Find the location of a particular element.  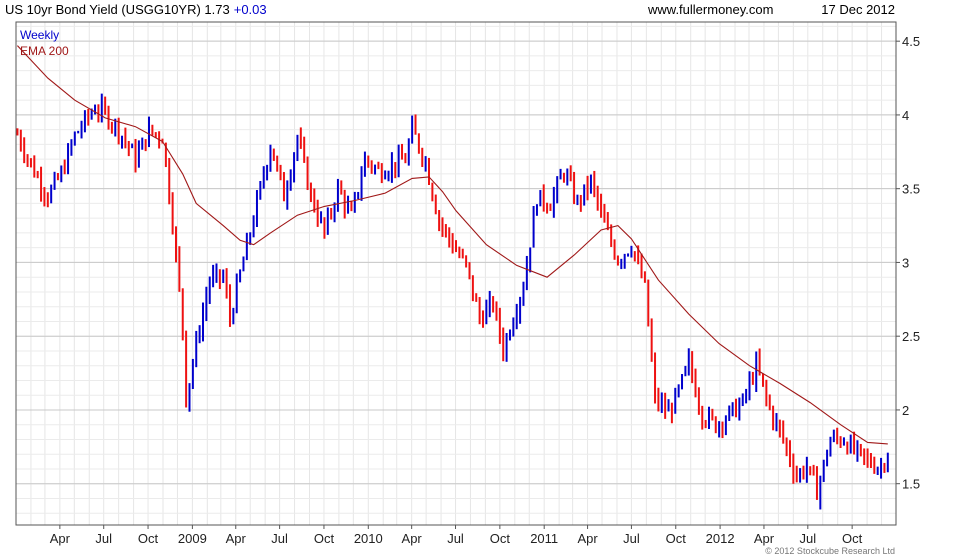

y-tick-label: 2 is located at coordinates (905, 410).